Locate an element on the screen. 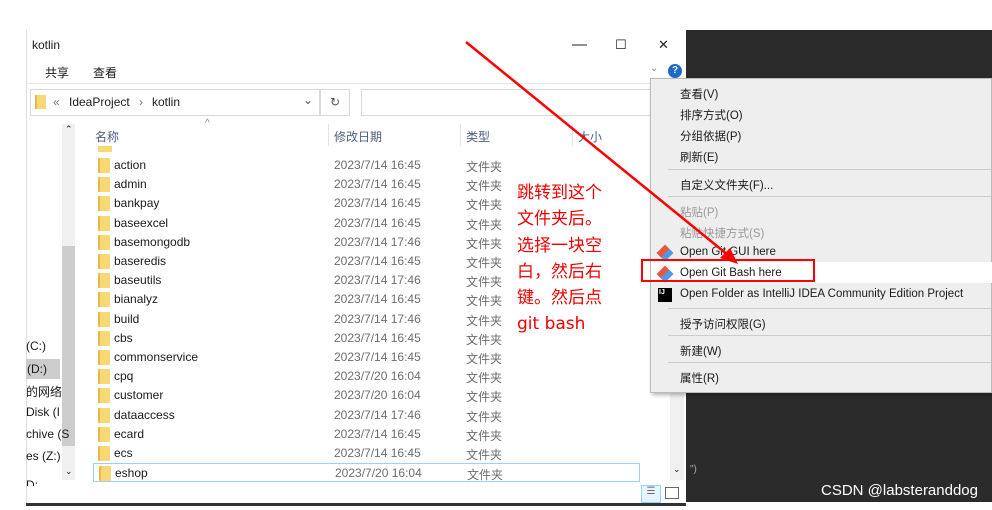 Image resolution: width=992 pixels, height=510 pixels. arrow-line is located at coordinates (597, 148).